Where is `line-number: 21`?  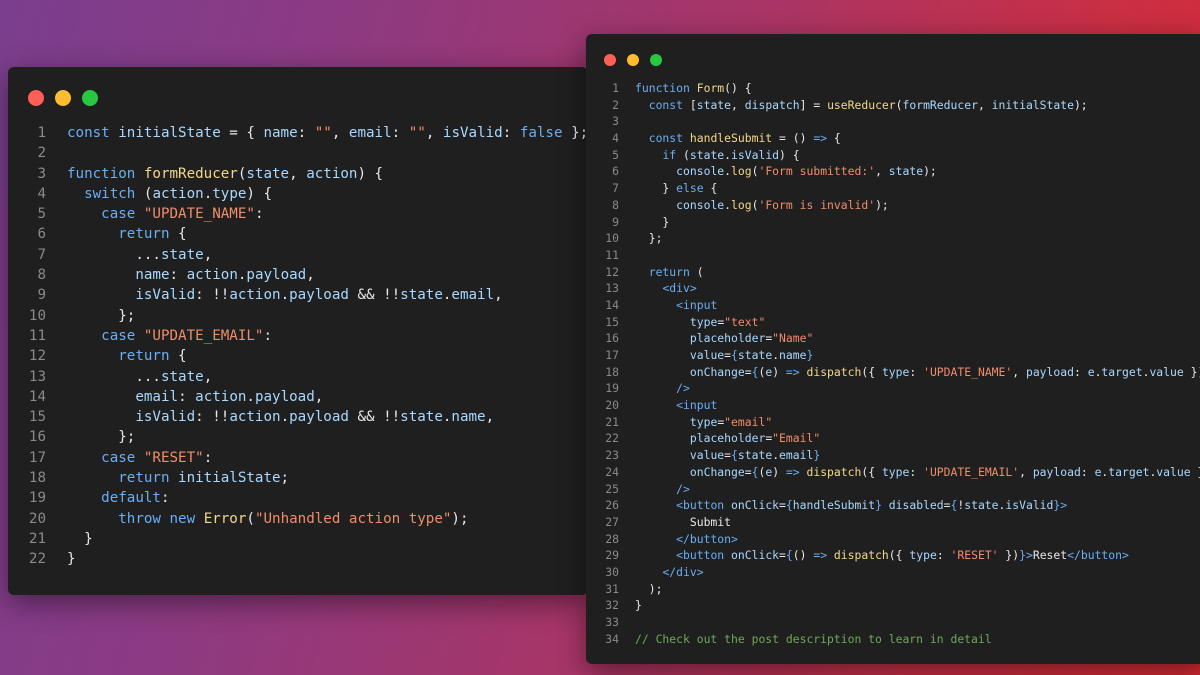 line-number: 21 is located at coordinates (37, 538).